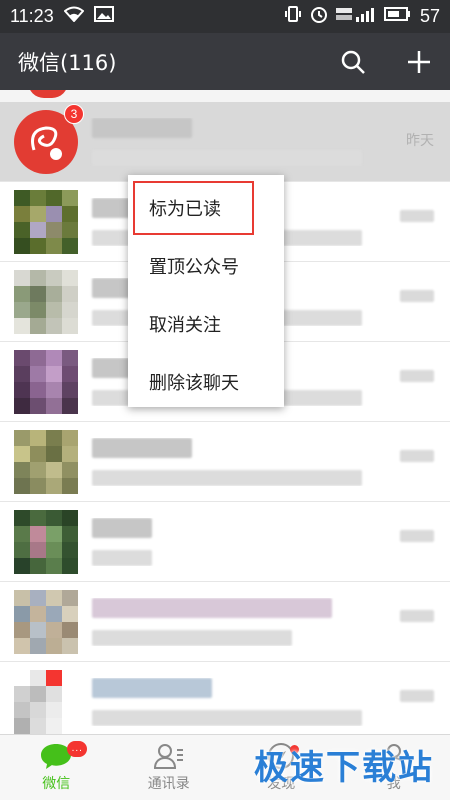 This screenshot has height=800, width=450. Describe the element at coordinates (225, 96) in the screenshot. I see `list-top-strip` at that location.